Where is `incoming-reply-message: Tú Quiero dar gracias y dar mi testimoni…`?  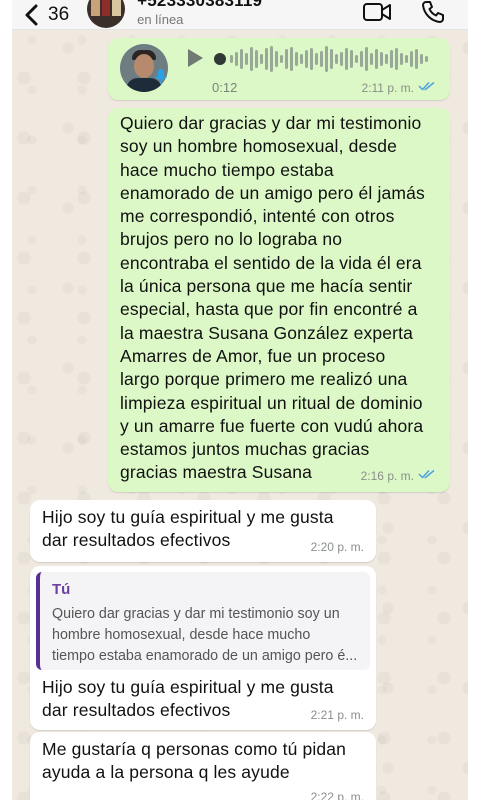
incoming-reply-message: Tú Quiero dar gracias y dar mi testimoni… is located at coordinates (203, 648).